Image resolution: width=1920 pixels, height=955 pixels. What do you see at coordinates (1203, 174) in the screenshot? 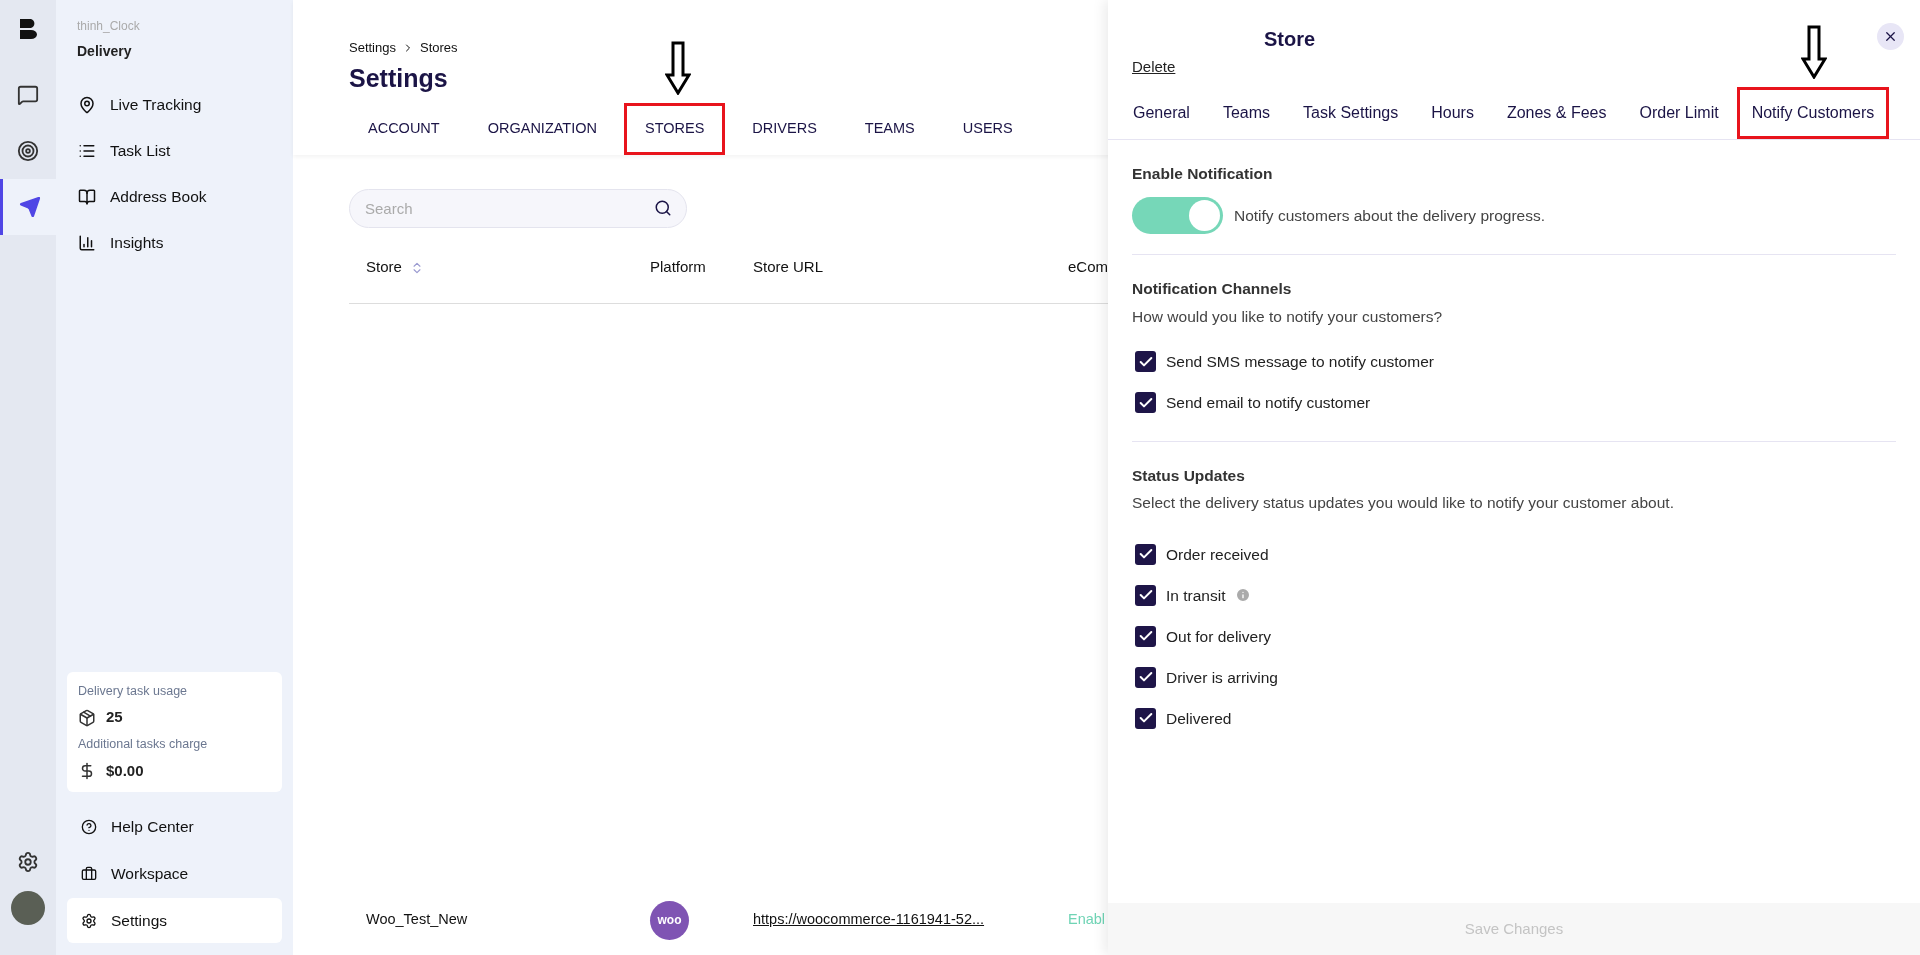
I see `section-heading: Enable Notification` at bounding box center [1203, 174].